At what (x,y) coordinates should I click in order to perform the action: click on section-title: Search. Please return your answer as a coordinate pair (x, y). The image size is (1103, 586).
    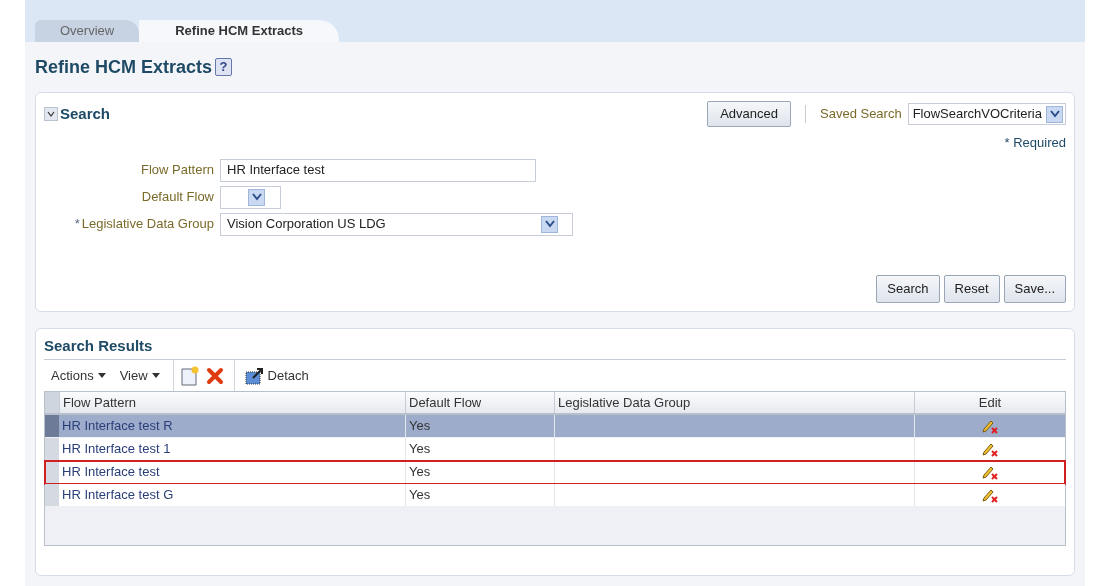
    Looking at the image, I should click on (85, 113).